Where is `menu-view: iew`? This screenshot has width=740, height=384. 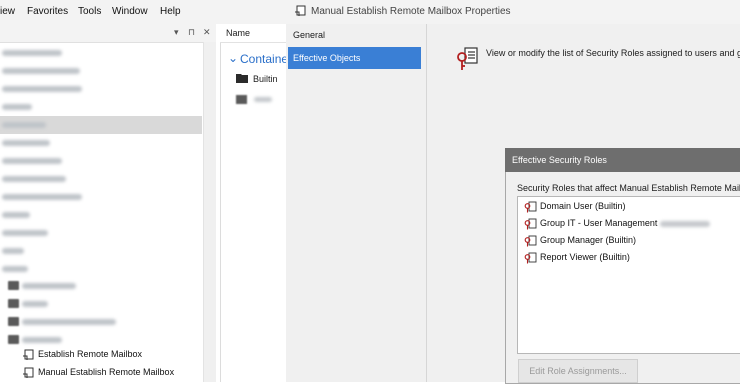 menu-view: iew is located at coordinates (7, 11).